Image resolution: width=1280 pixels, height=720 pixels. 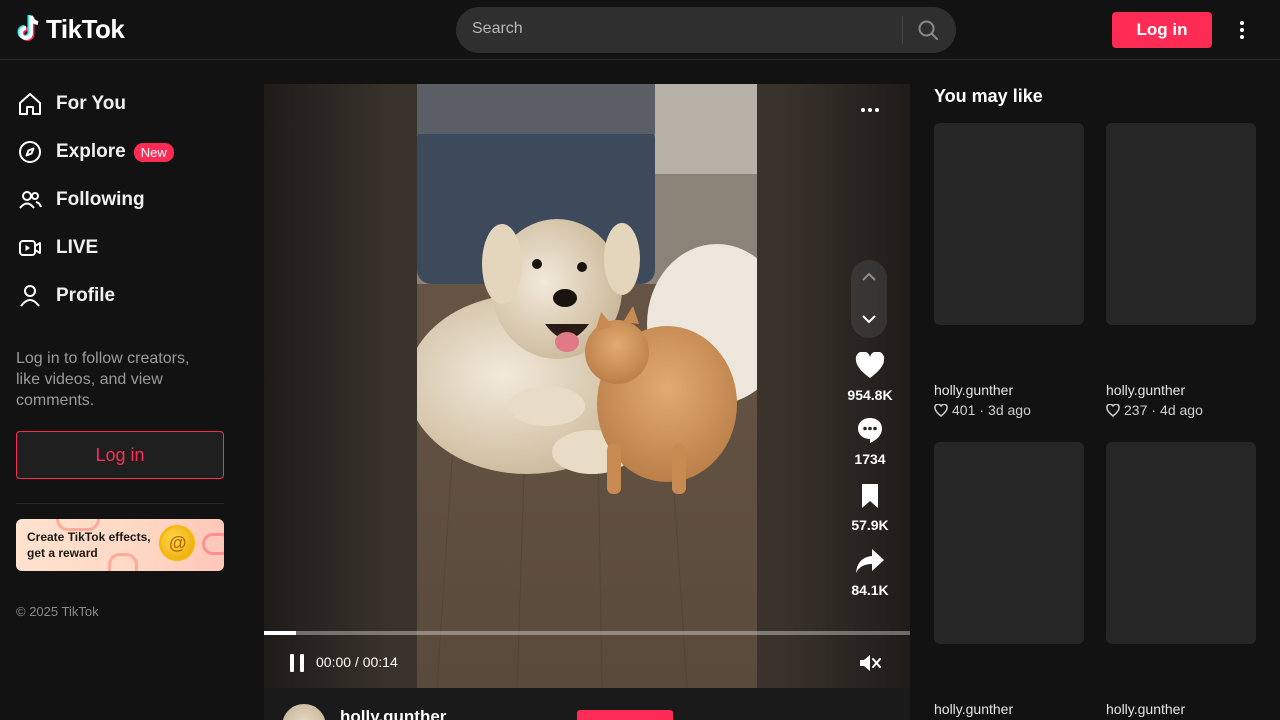 I want to click on sidebar-divider, so click(x=120, y=503).